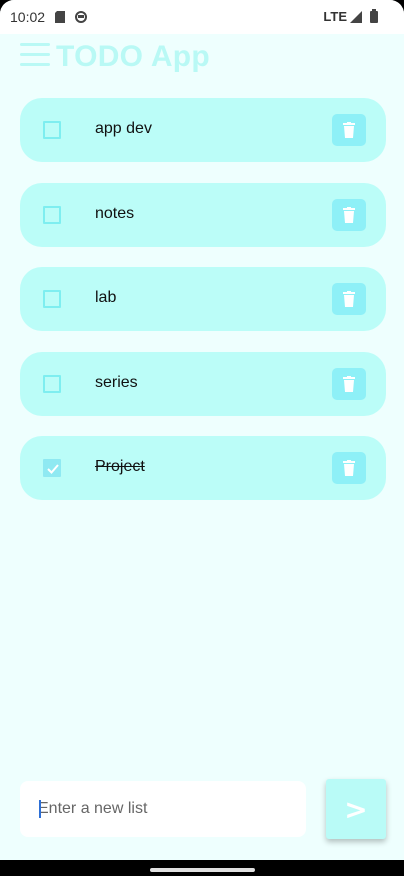  What do you see at coordinates (163, 809) in the screenshot?
I see `new-list-input` at bounding box center [163, 809].